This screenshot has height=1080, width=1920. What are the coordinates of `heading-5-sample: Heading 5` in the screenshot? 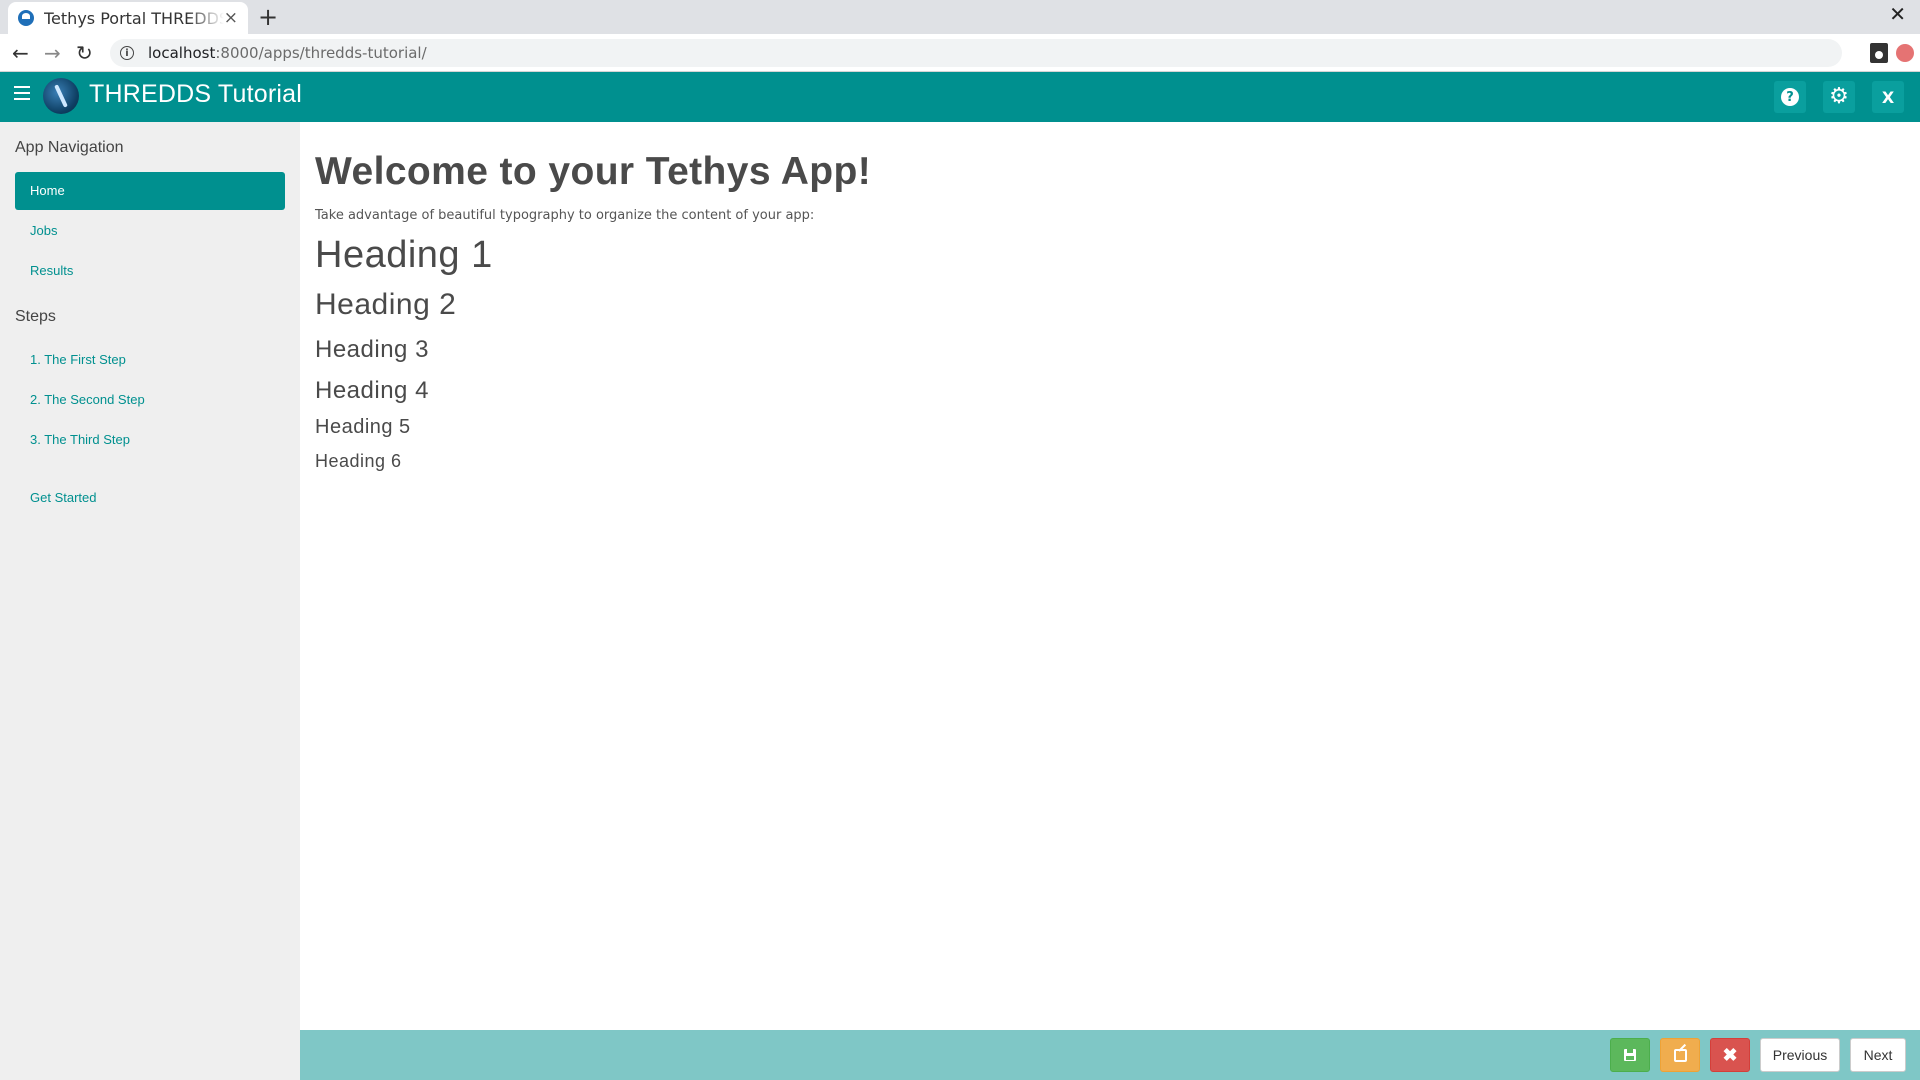 It's located at (363, 427).